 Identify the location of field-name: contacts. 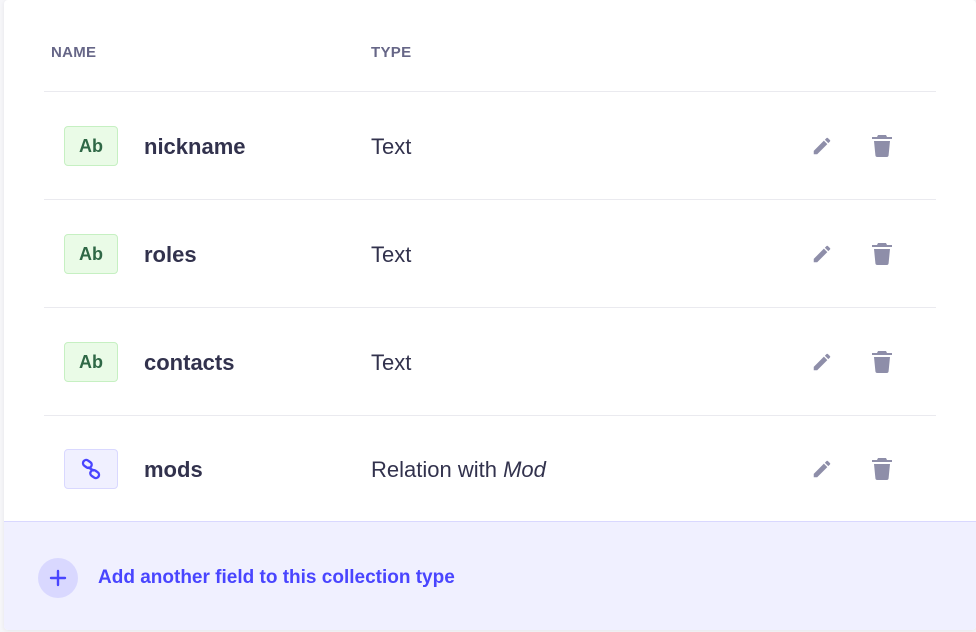
(189, 362).